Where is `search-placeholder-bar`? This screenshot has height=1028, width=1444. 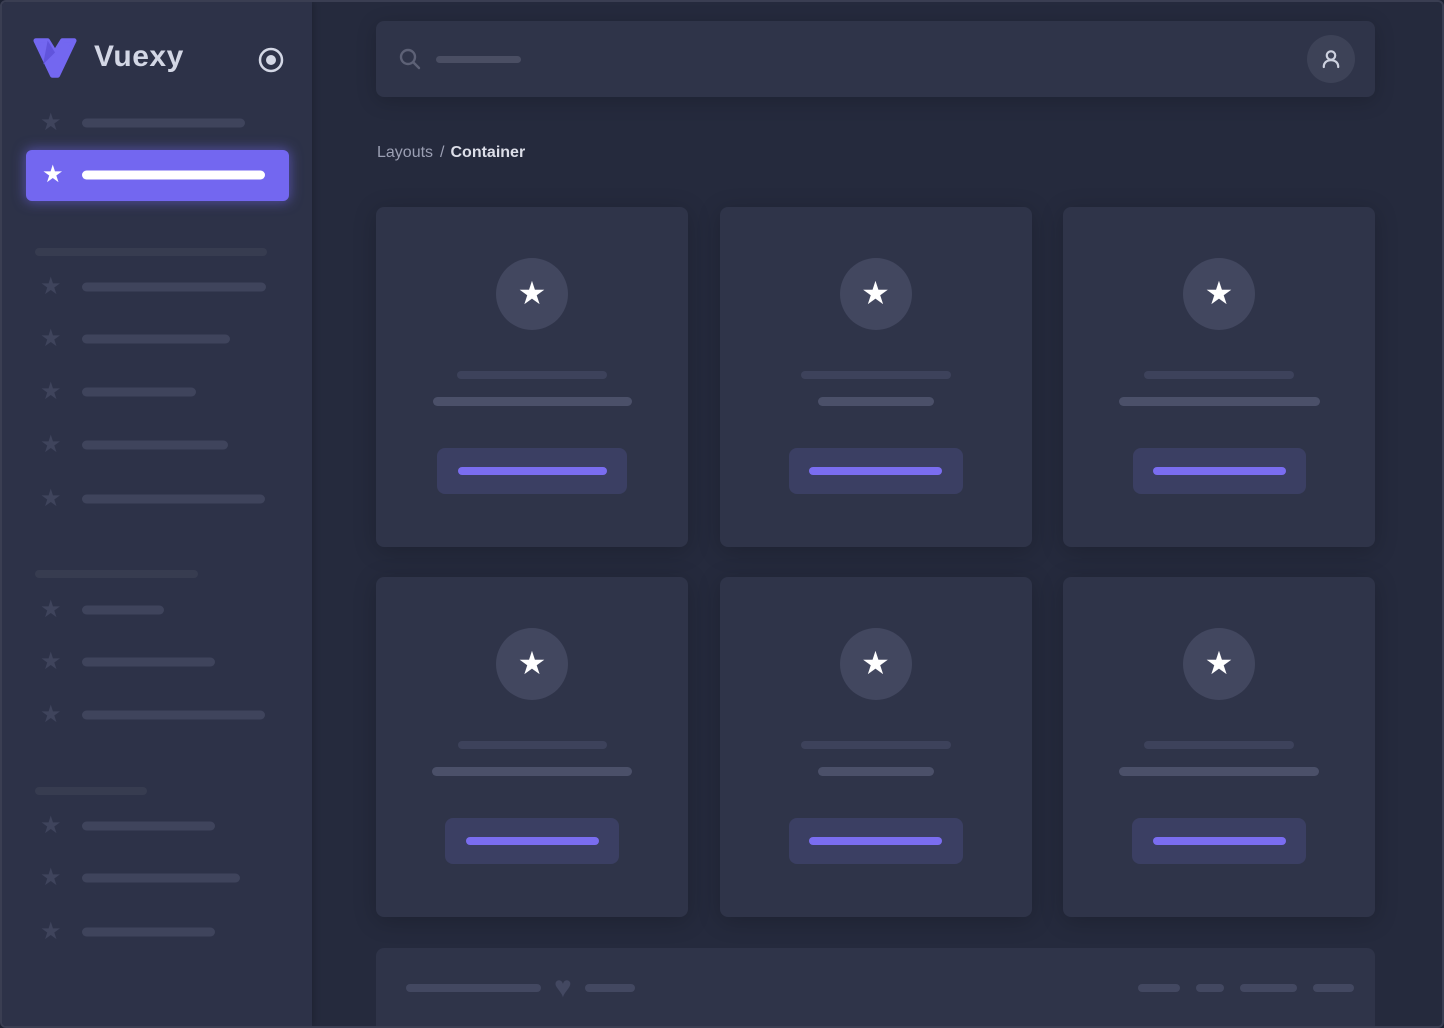
search-placeholder-bar is located at coordinates (478, 59).